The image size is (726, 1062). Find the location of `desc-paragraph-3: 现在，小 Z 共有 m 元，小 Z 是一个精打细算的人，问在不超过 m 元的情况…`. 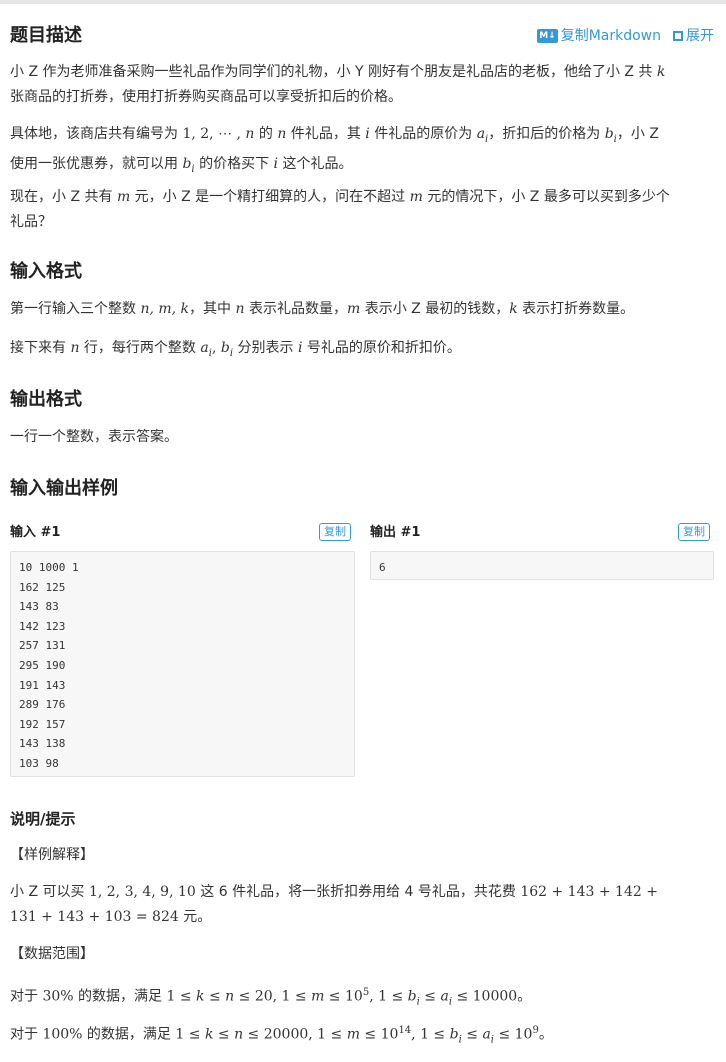

desc-paragraph-3: 现在，小 Z 共有 m 元，小 Z 是一个精打细算的人，问在不超过 m 元的情况… is located at coordinates (340, 209).